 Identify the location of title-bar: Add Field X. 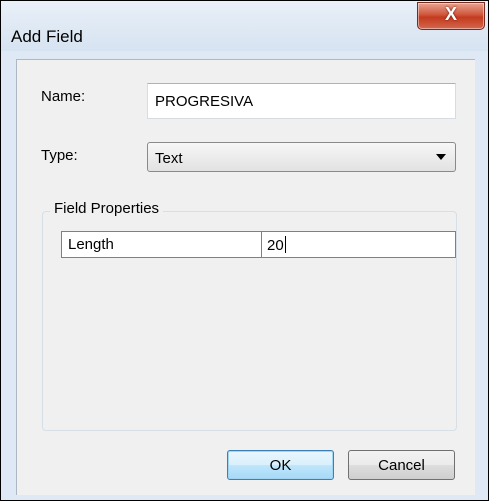
(244, 26).